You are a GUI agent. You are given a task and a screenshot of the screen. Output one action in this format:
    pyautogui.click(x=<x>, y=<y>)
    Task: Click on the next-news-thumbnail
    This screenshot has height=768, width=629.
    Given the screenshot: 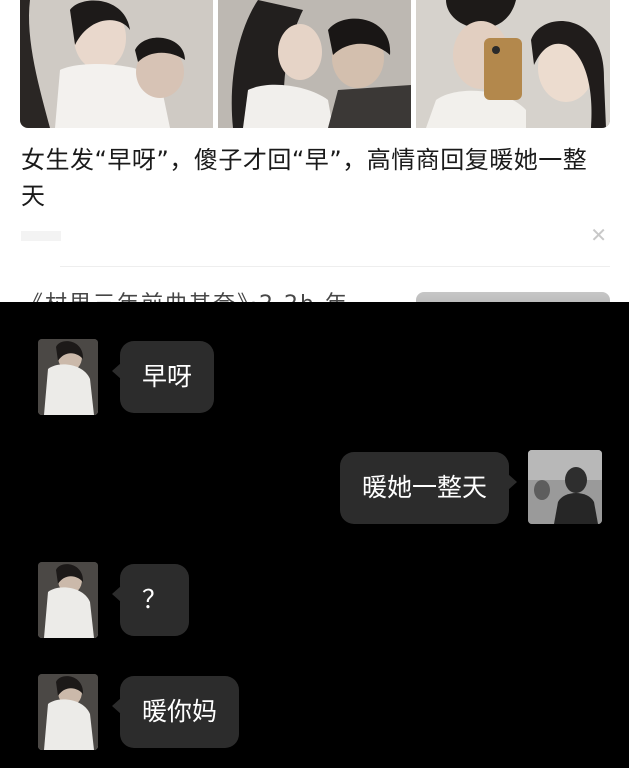 What is the action you would take?
    pyautogui.click(x=513, y=297)
    